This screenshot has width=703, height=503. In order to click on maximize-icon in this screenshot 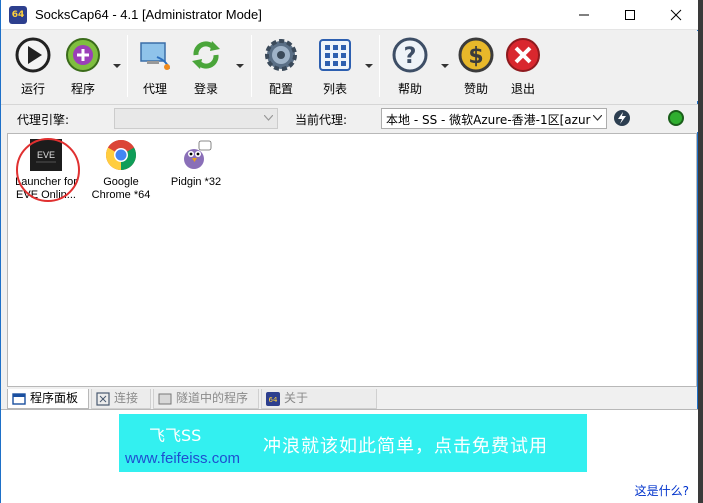, I will do `click(630, 15)`.